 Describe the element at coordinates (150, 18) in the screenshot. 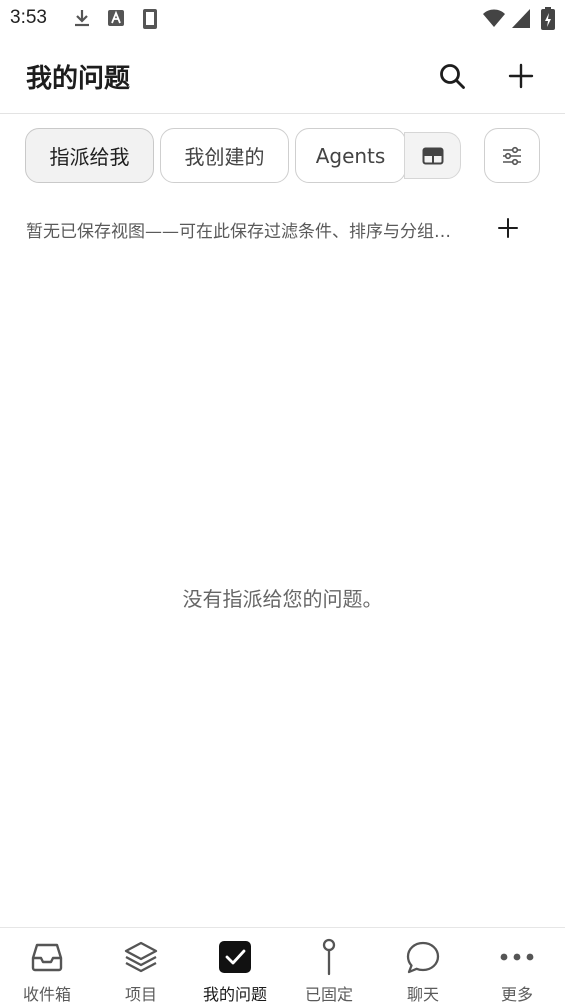

I see `sd-card-icon` at that location.